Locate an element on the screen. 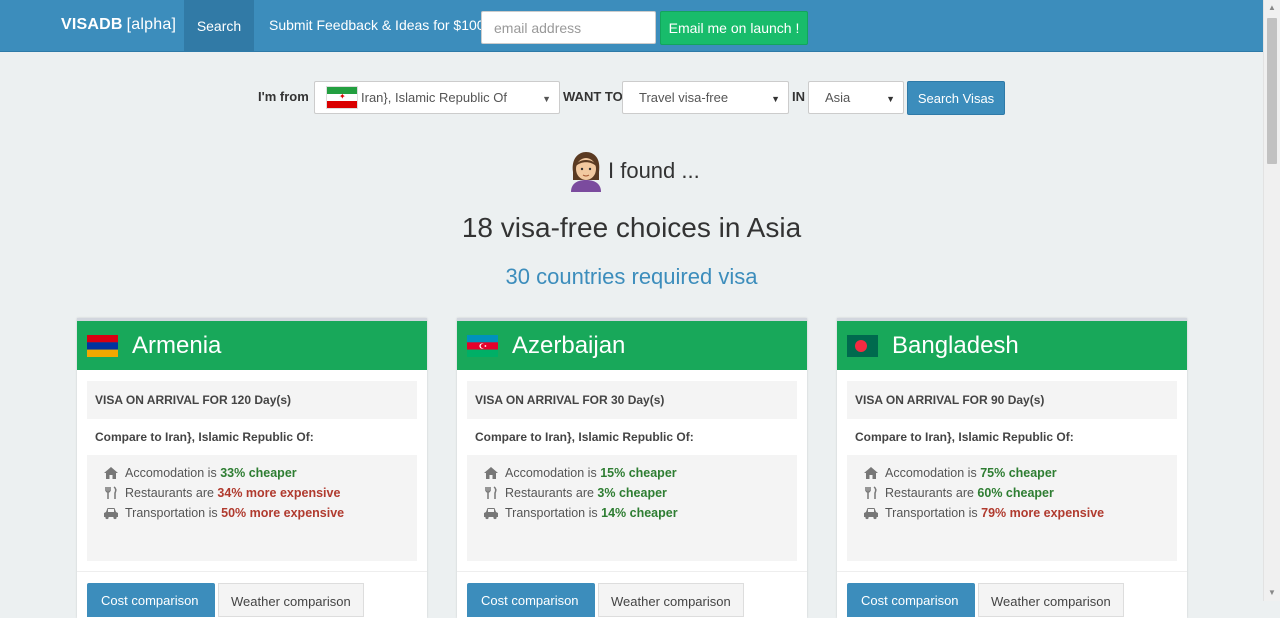 The image size is (1280, 618). stat-accommodation: Accomodation is 33% cheaper is located at coordinates (200, 473).